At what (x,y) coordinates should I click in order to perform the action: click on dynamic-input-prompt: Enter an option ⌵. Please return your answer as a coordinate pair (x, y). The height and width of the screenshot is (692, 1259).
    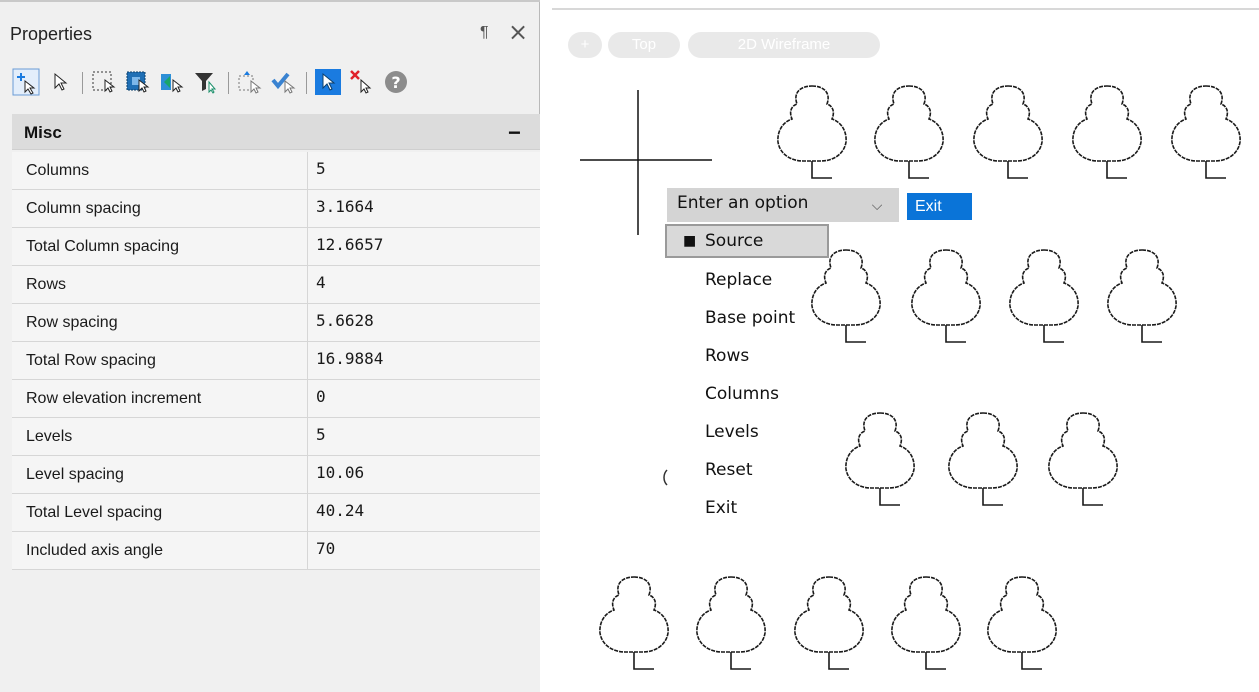
    Looking at the image, I should click on (783, 205).